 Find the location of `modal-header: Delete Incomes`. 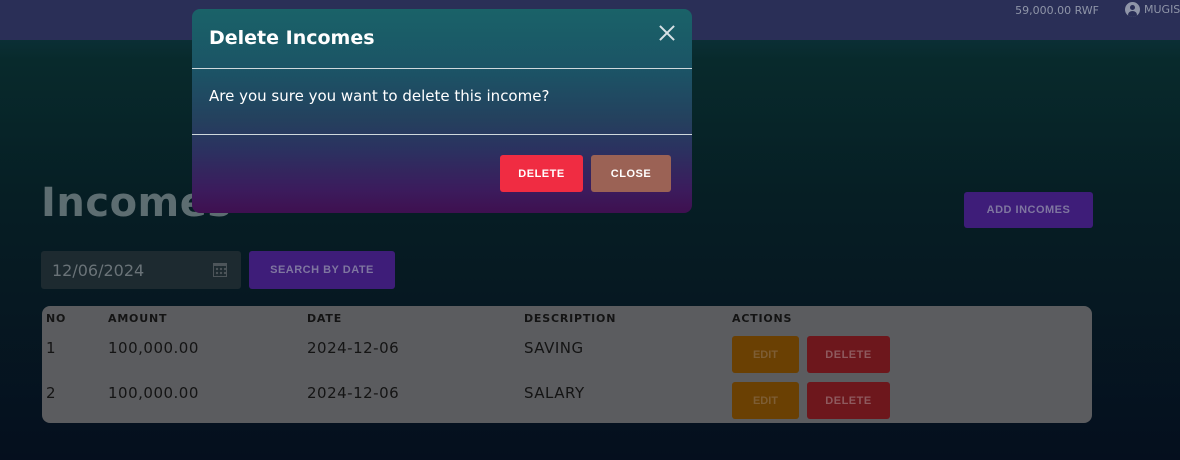

modal-header: Delete Incomes is located at coordinates (442, 39).